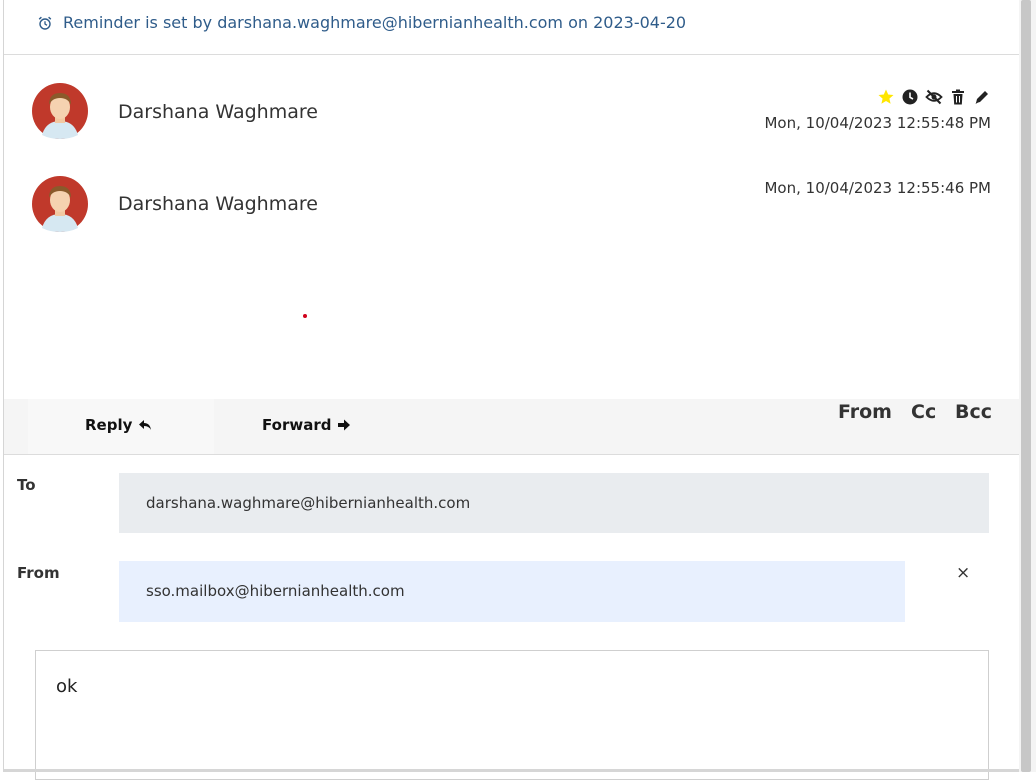  What do you see at coordinates (512, 591) in the screenshot?
I see `from-field: sso.mailbox@hibernianhealth.com` at bounding box center [512, 591].